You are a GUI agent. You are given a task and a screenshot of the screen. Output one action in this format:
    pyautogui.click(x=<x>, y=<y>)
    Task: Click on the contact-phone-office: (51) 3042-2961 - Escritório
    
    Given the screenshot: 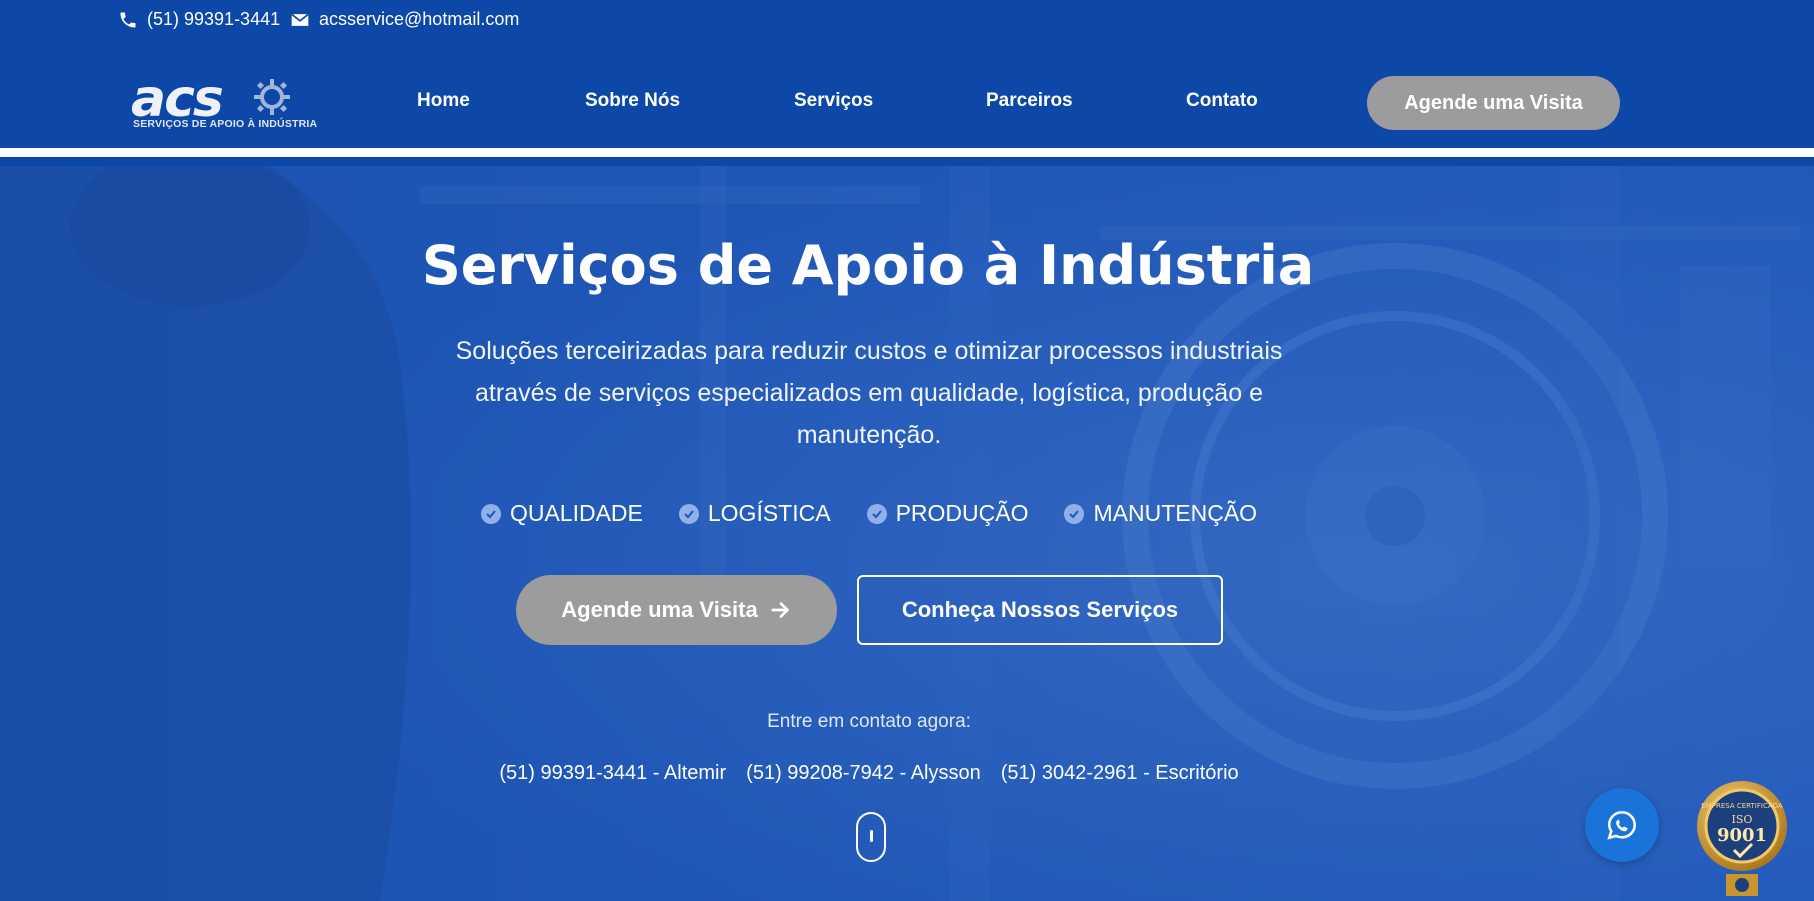 What is the action you would take?
    pyautogui.click(x=1120, y=773)
    